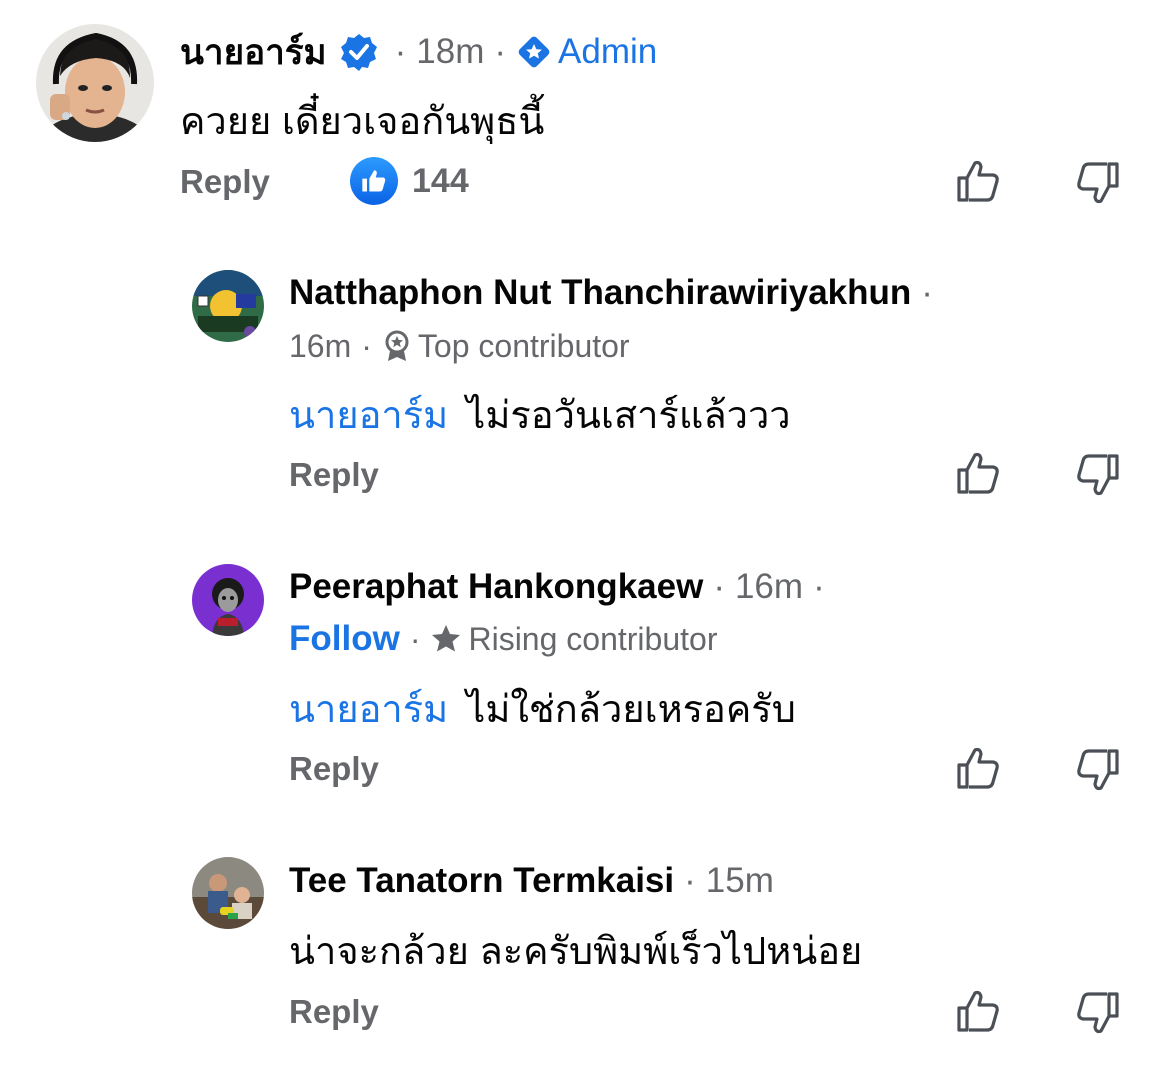  I want to click on comment-header: นายอาร์ม · 18m · Admin, so click(418, 52).